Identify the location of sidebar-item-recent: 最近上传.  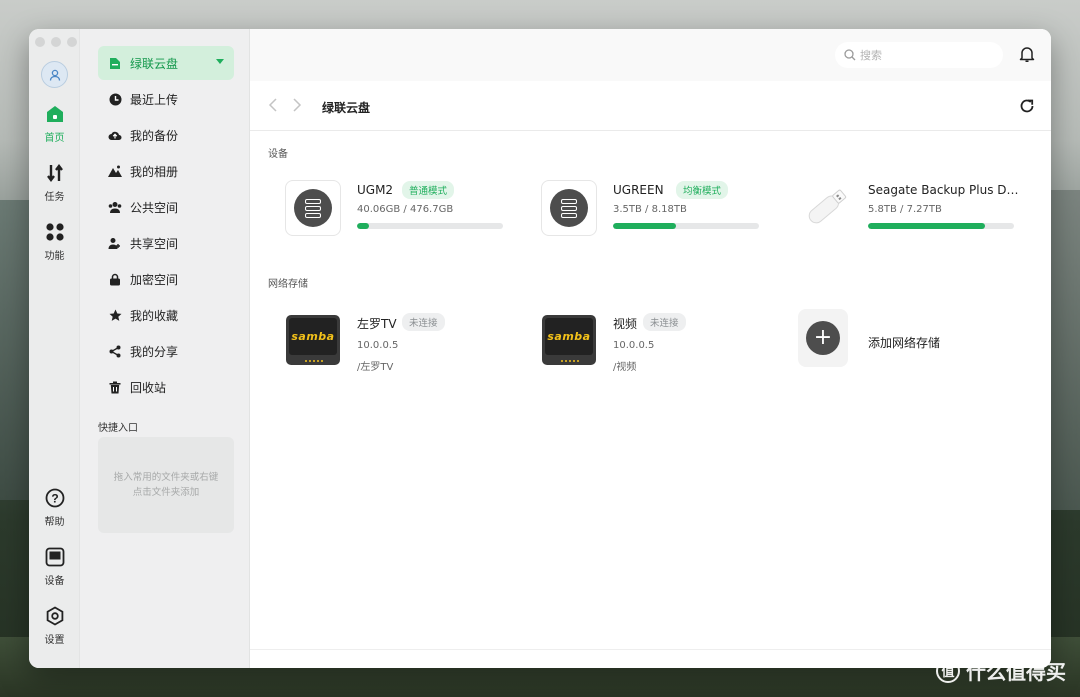
(166, 99).